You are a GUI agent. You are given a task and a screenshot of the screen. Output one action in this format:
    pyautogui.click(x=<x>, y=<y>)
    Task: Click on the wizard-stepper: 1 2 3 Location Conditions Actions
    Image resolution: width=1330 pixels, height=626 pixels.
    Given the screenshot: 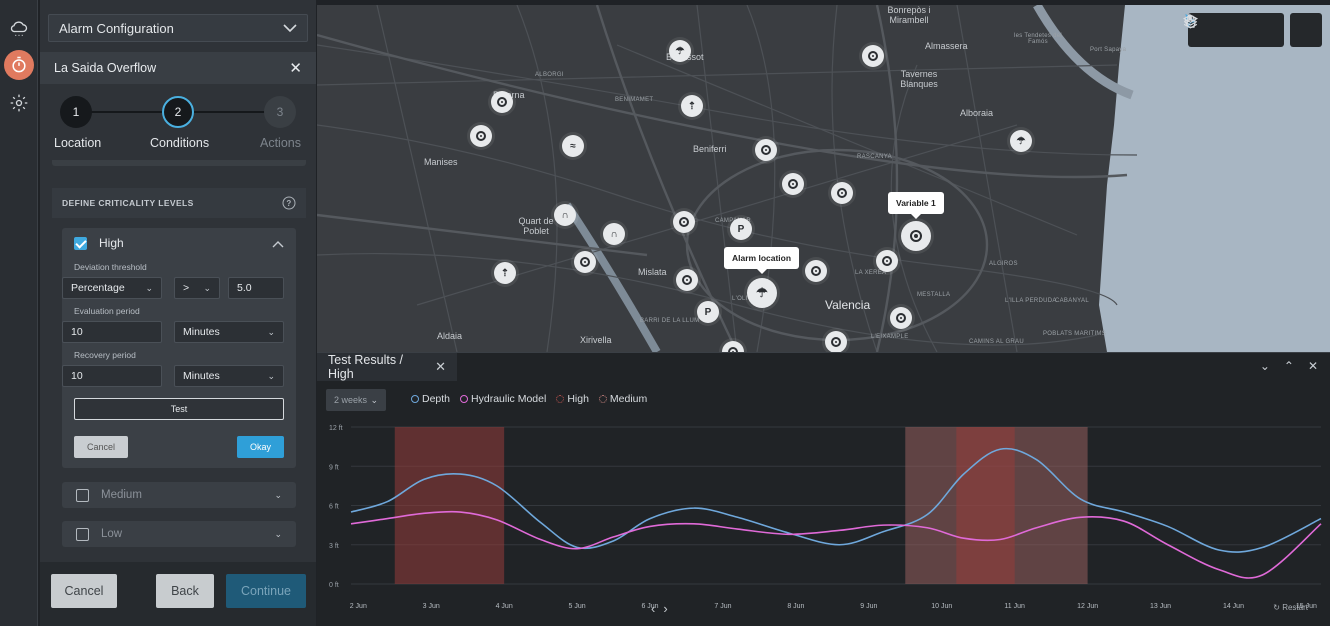 What is the action you would take?
    pyautogui.click(x=178, y=119)
    